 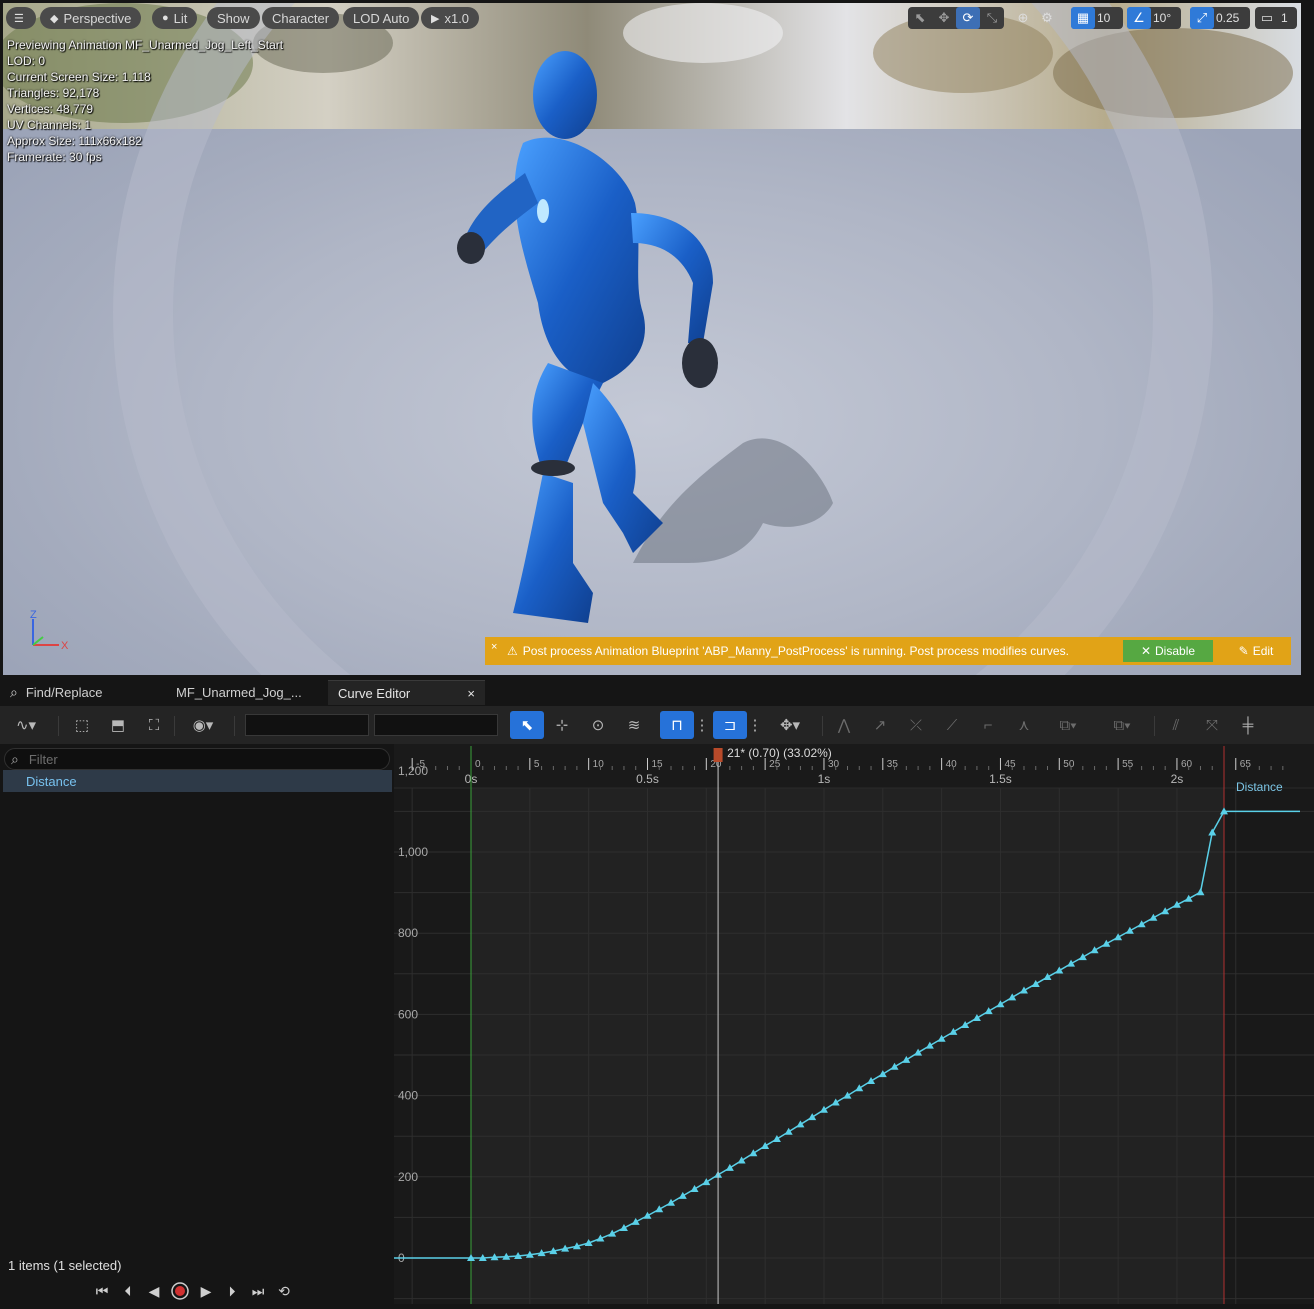 I want to click on character-button: Character, so click(x=301, y=18).